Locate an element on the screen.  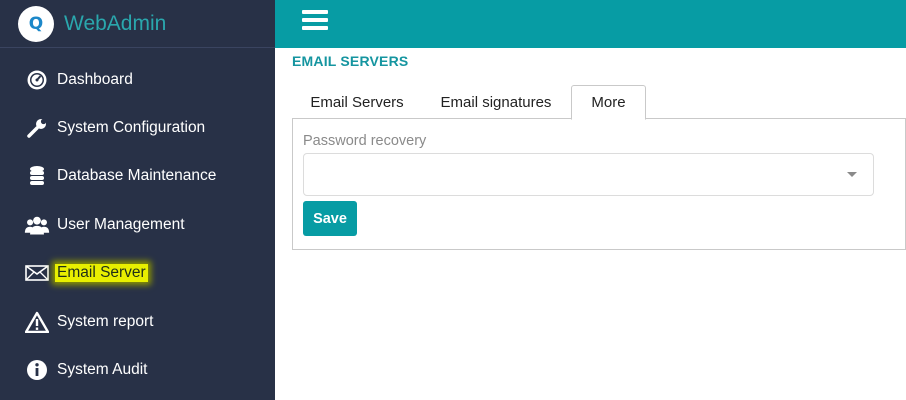
dashboard-gauge-icon is located at coordinates (37, 80).